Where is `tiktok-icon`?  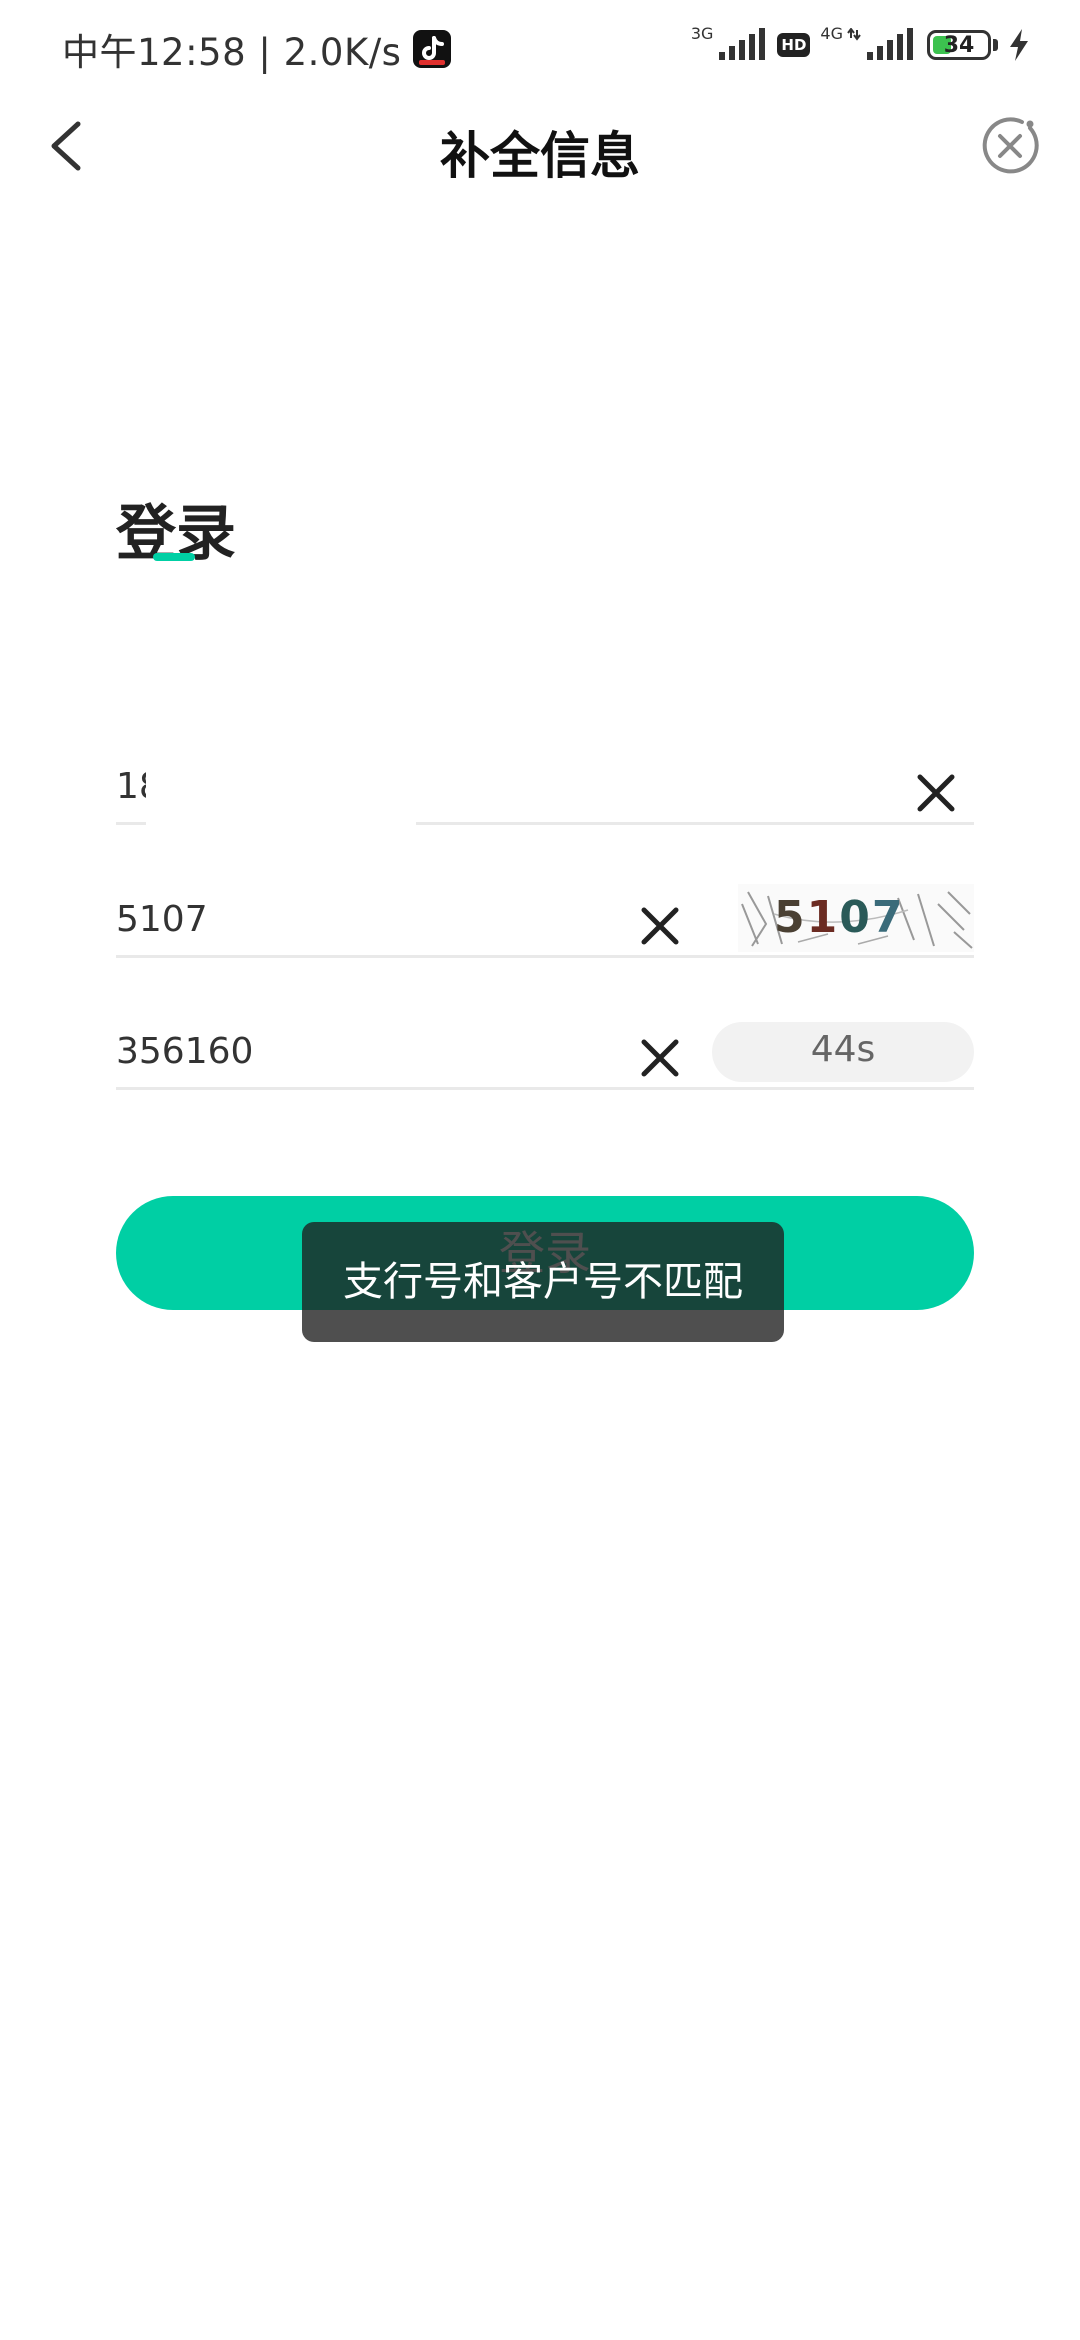 tiktok-icon is located at coordinates (432, 49).